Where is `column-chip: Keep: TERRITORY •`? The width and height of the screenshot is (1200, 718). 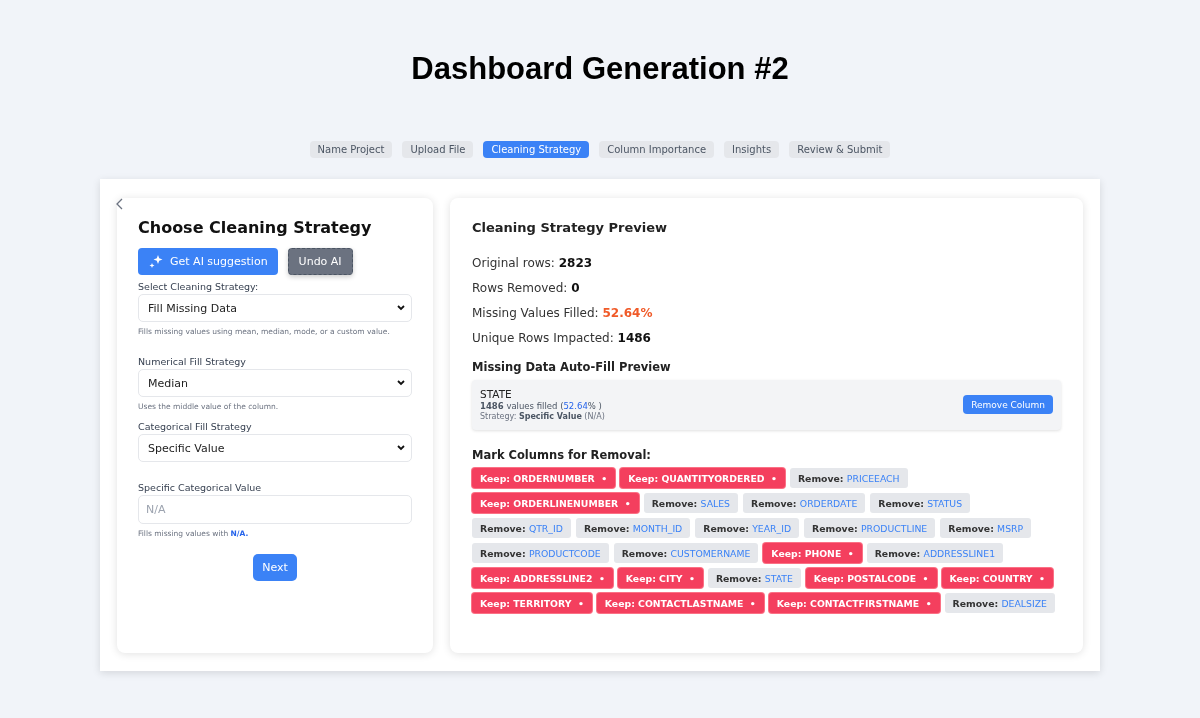 column-chip: Keep: TERRITORY • is located at coordinates (532, 603).